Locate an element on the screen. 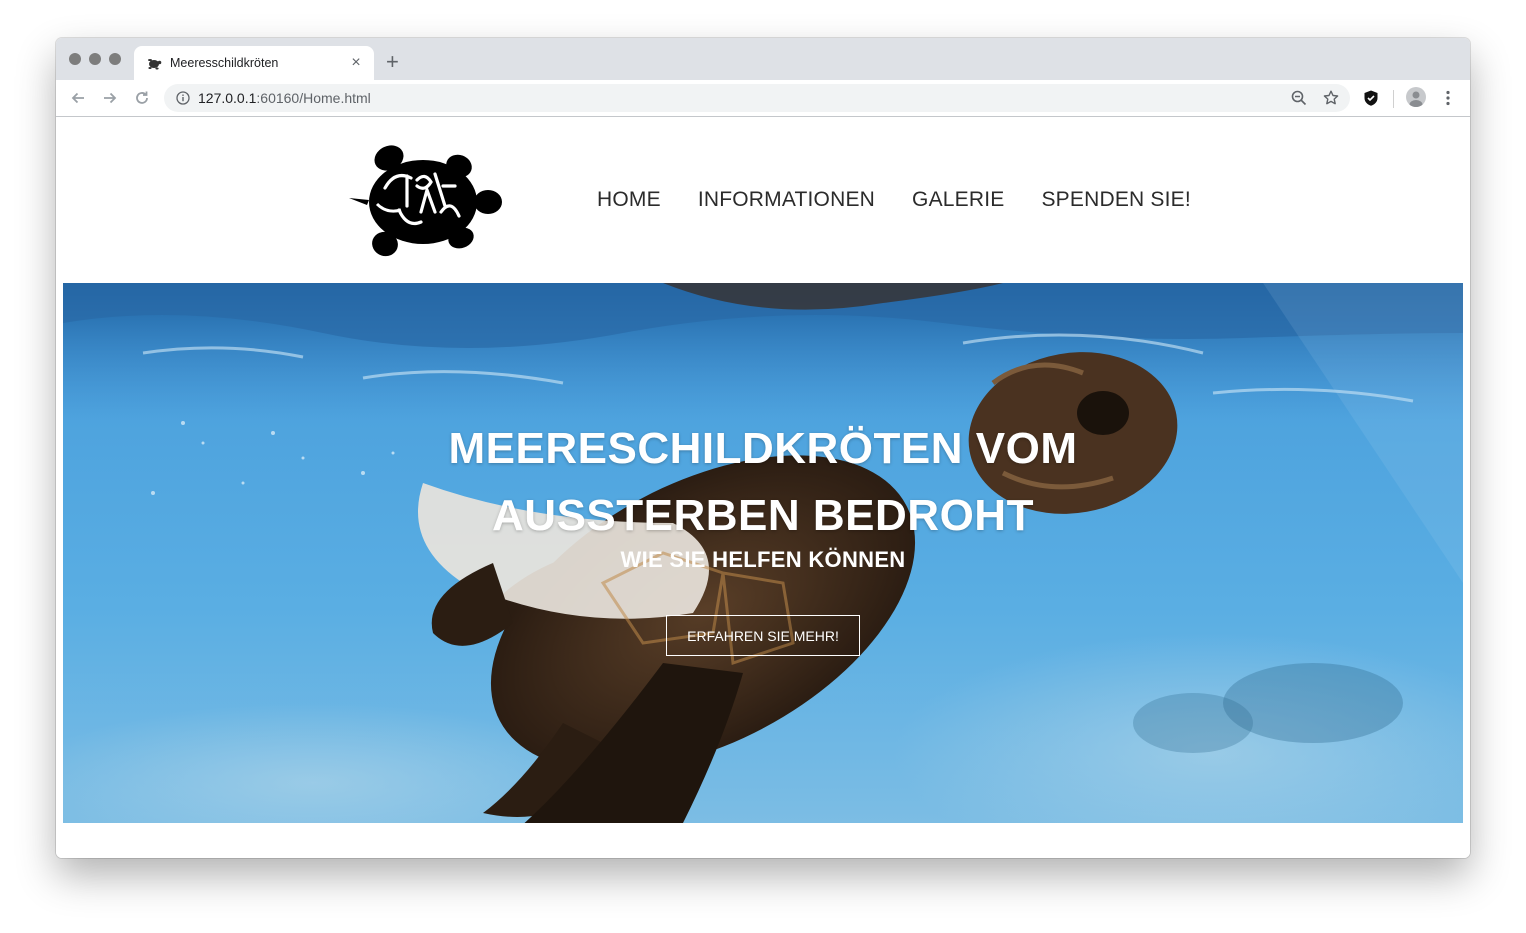 The image size is (1526, 933). star-icon is located at coordinates (1331, 98).